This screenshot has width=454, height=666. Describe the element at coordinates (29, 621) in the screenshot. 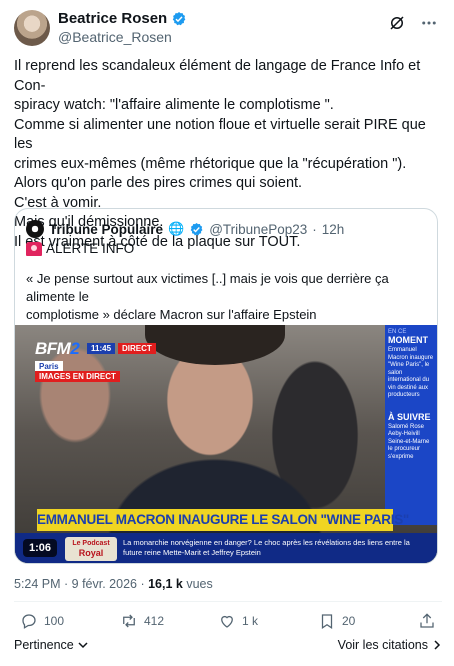

I see `reply-icon` at that location.